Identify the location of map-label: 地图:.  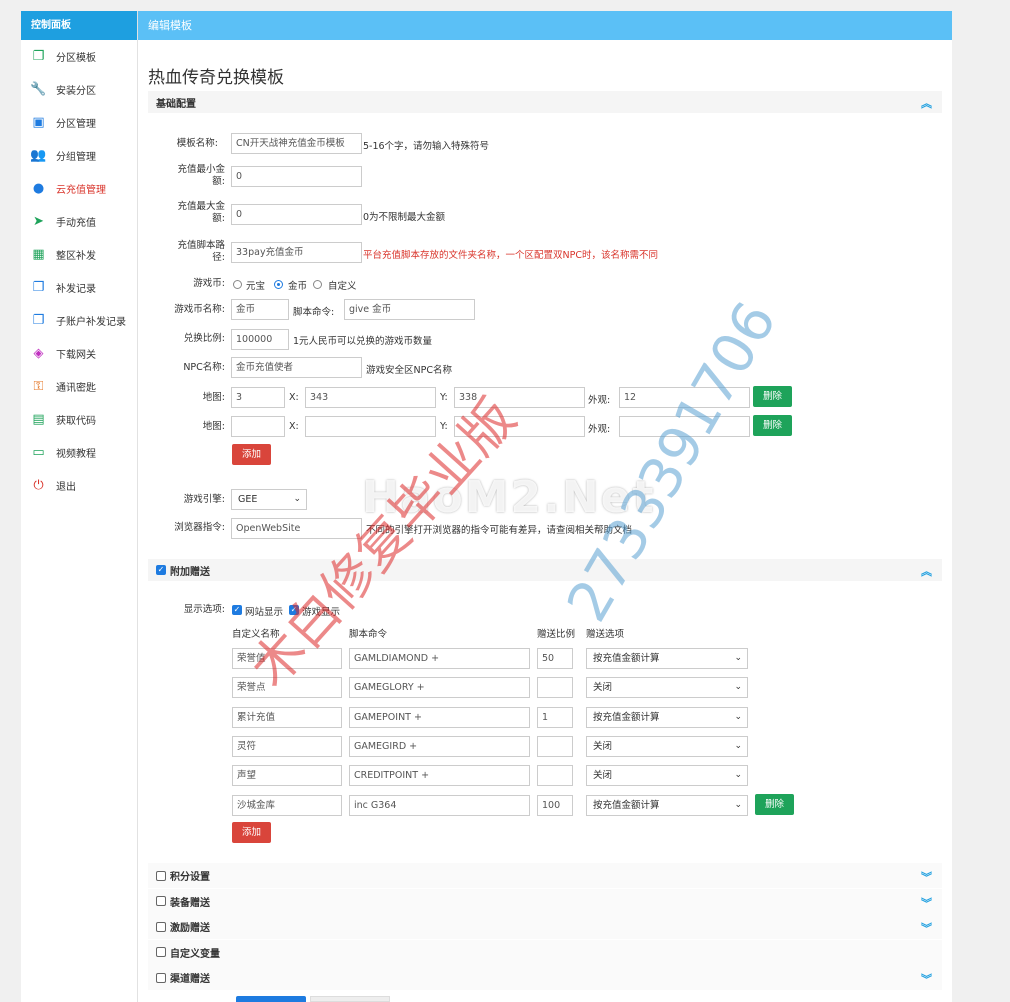
(213, 397).